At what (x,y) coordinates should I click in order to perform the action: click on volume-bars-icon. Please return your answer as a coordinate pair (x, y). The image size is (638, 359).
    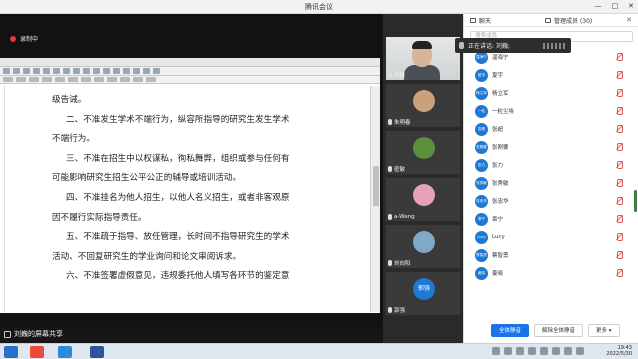
    Looking at the image, I should click on (555, 45).